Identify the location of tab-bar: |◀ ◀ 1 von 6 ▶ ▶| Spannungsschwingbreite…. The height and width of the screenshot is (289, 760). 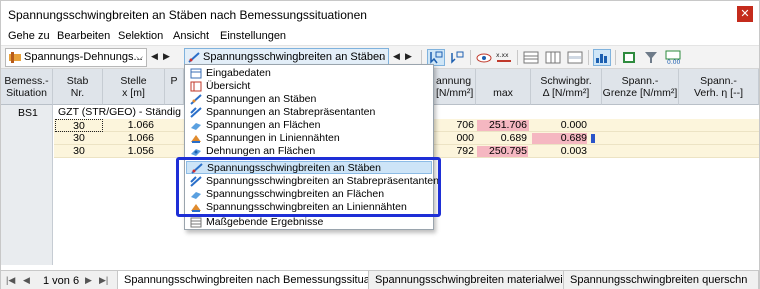
(380, 279).